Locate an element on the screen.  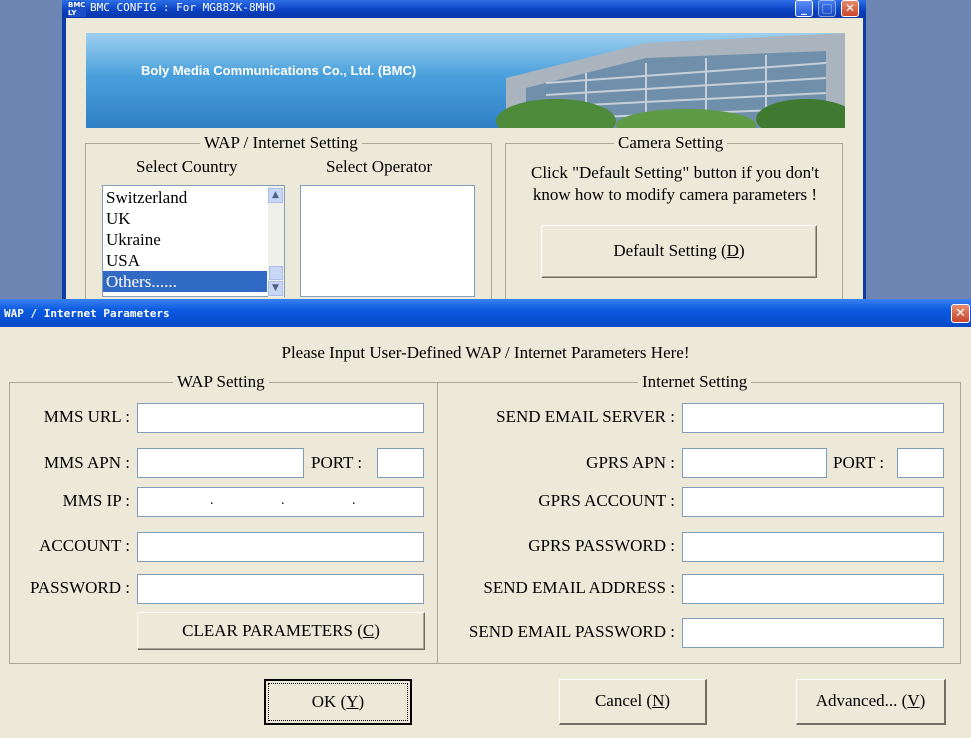
gprs-port-label: PORT : is located at coordinates (859, 462).